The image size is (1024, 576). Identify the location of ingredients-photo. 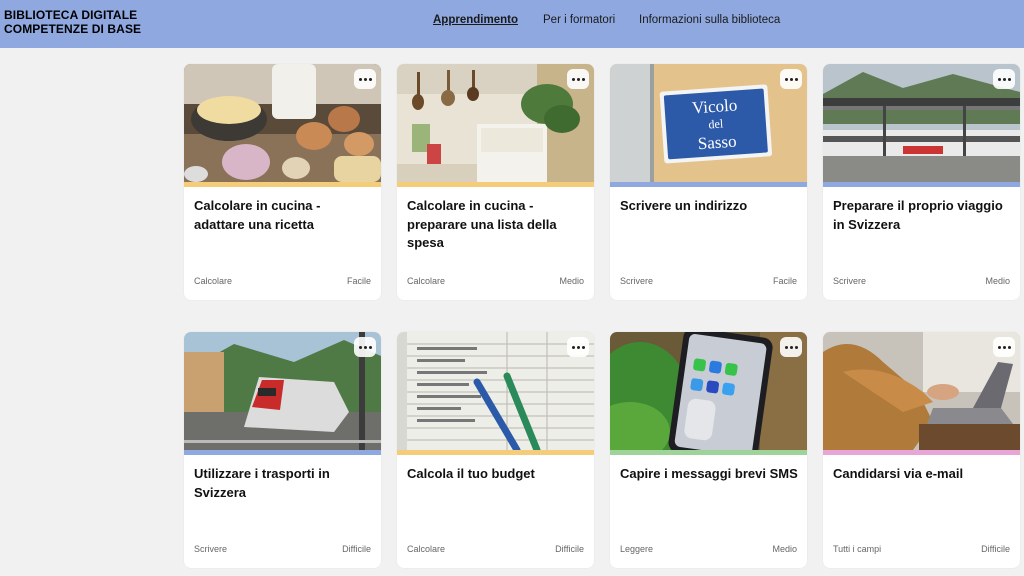
(282, 123).